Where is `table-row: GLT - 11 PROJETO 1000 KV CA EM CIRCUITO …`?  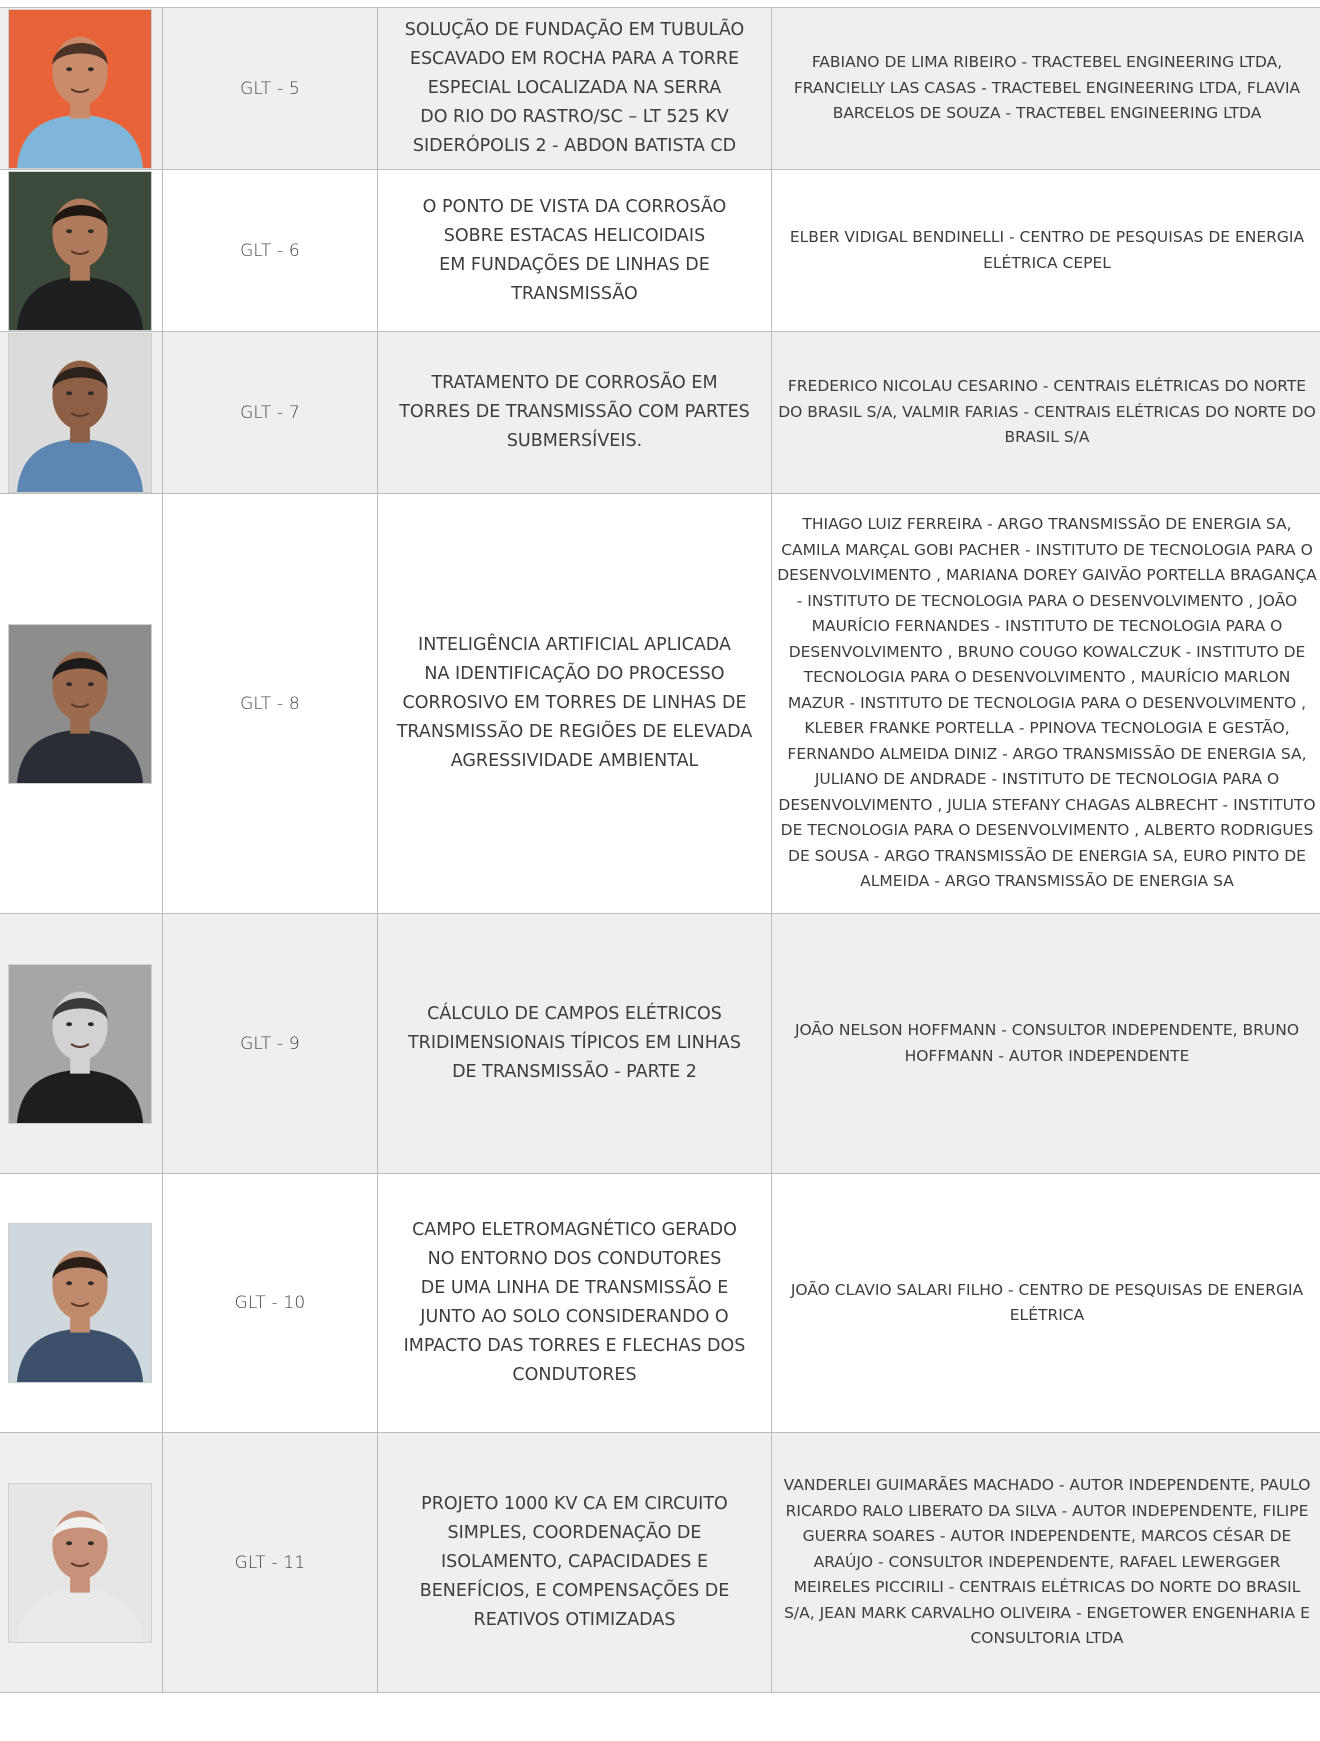 table-row: GLT - 11 PROJETO 1000 KV CA EM CIRCUITO … is located at coordinates (660, 1562).